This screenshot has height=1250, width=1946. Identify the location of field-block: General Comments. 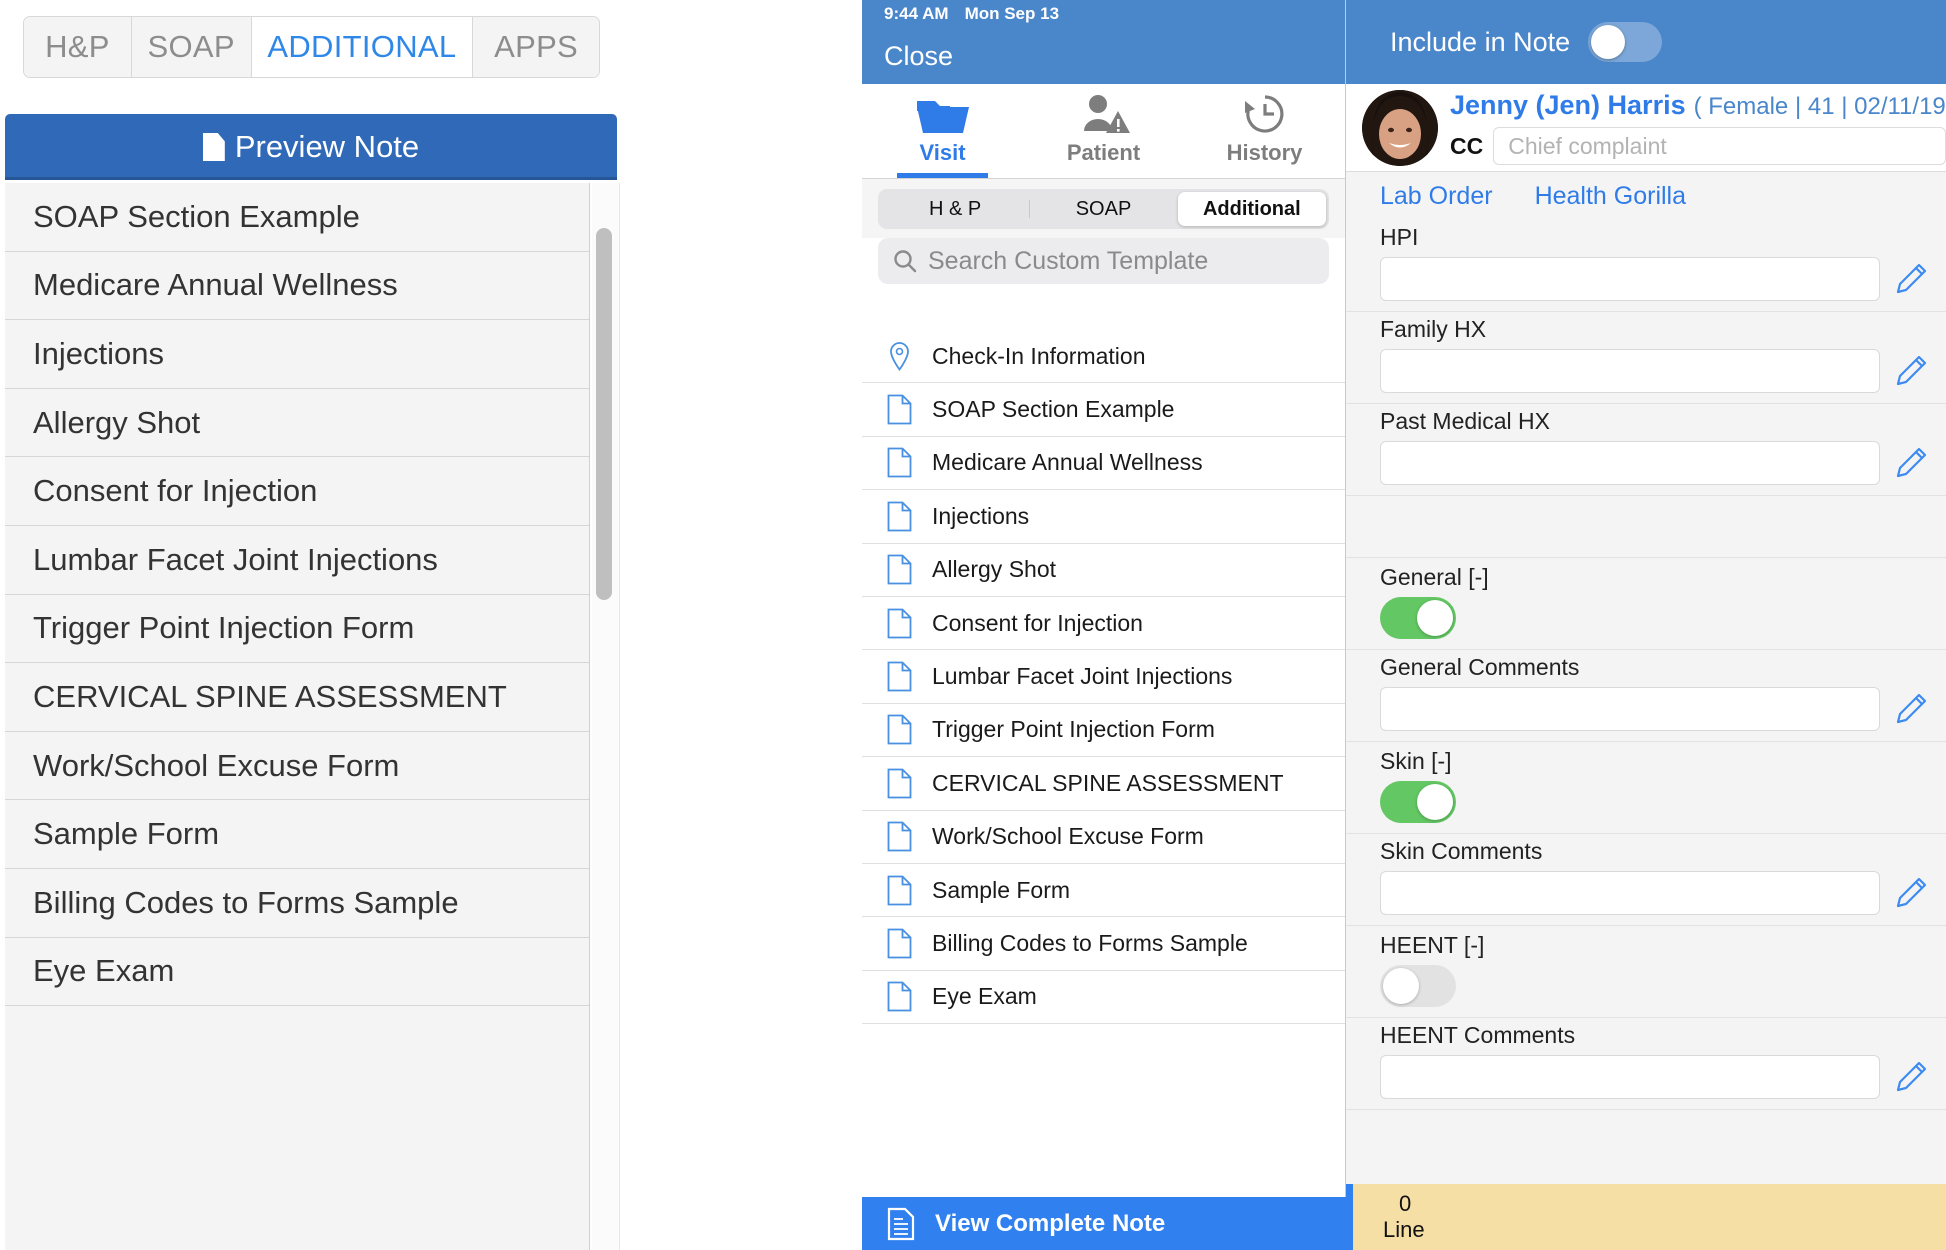
(1646, 696).